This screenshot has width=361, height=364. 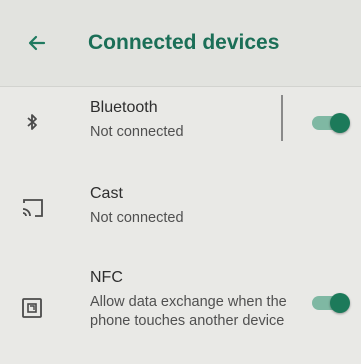 I want to click on nfc-toggle, so click(x=332, y=303).